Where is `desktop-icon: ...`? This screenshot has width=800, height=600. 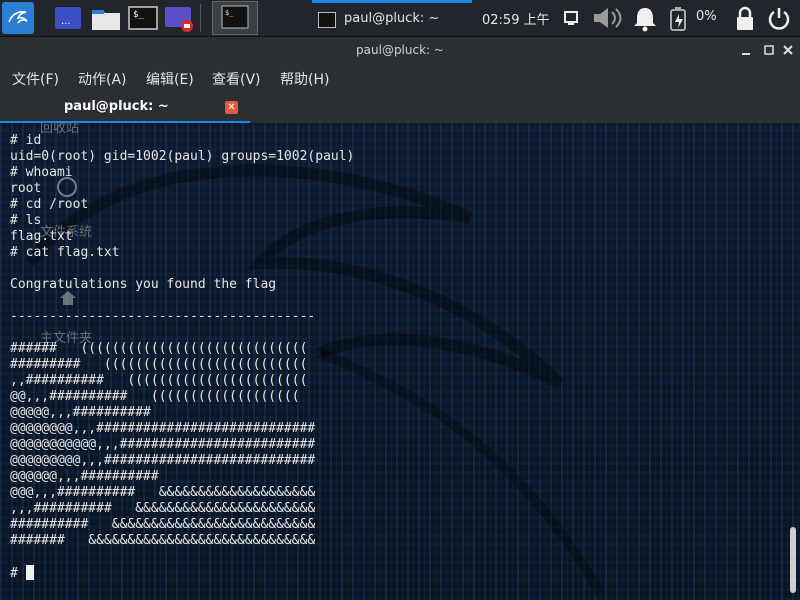 desktop-icon: ... is located at coordinates (68, 18).